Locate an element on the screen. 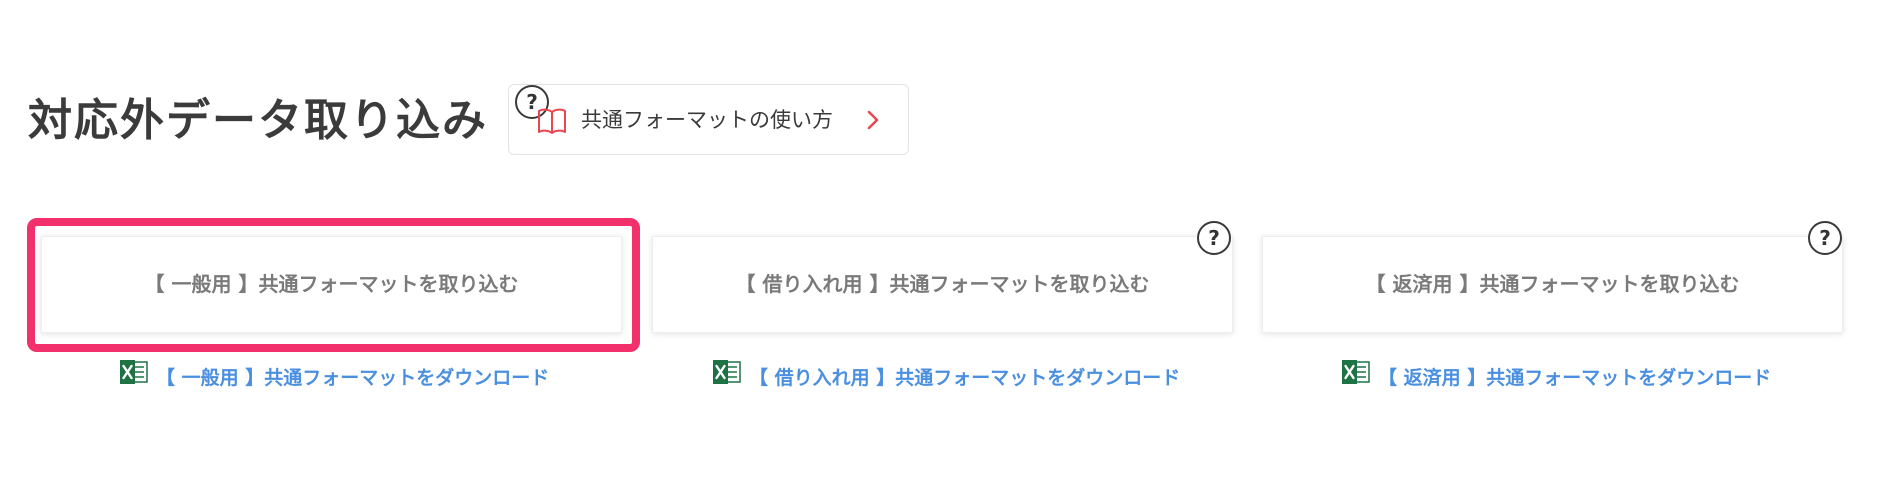  format-guide-button: ? 共通フォーマットの使い方 is located at coordinates (708, 119).